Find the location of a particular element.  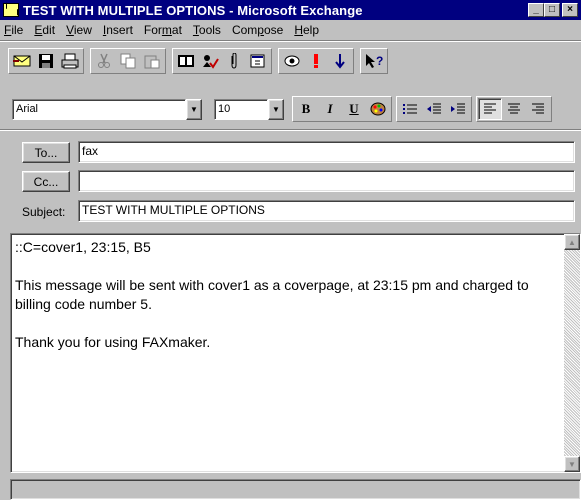

close-button: × is located at coordinates (570, 10).